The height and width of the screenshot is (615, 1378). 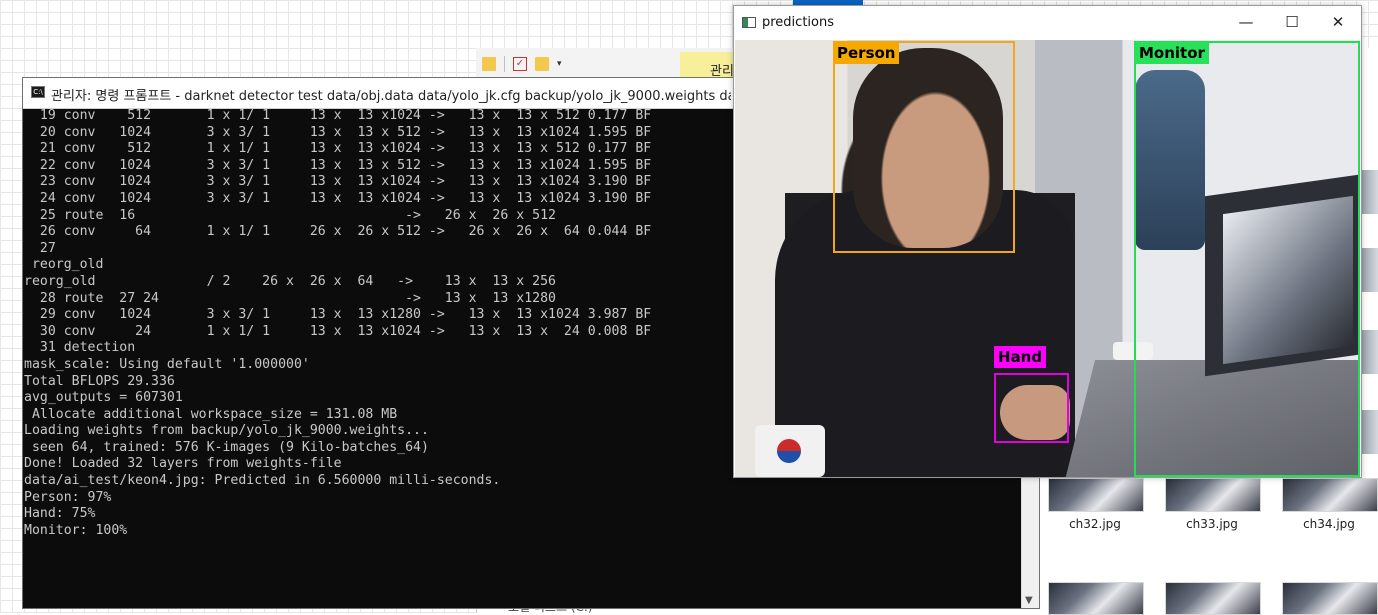 What do you see at coordinates (1246, 23) in the screenshot?
I see `minimize-button: —` at bounding box center [1246, 23].